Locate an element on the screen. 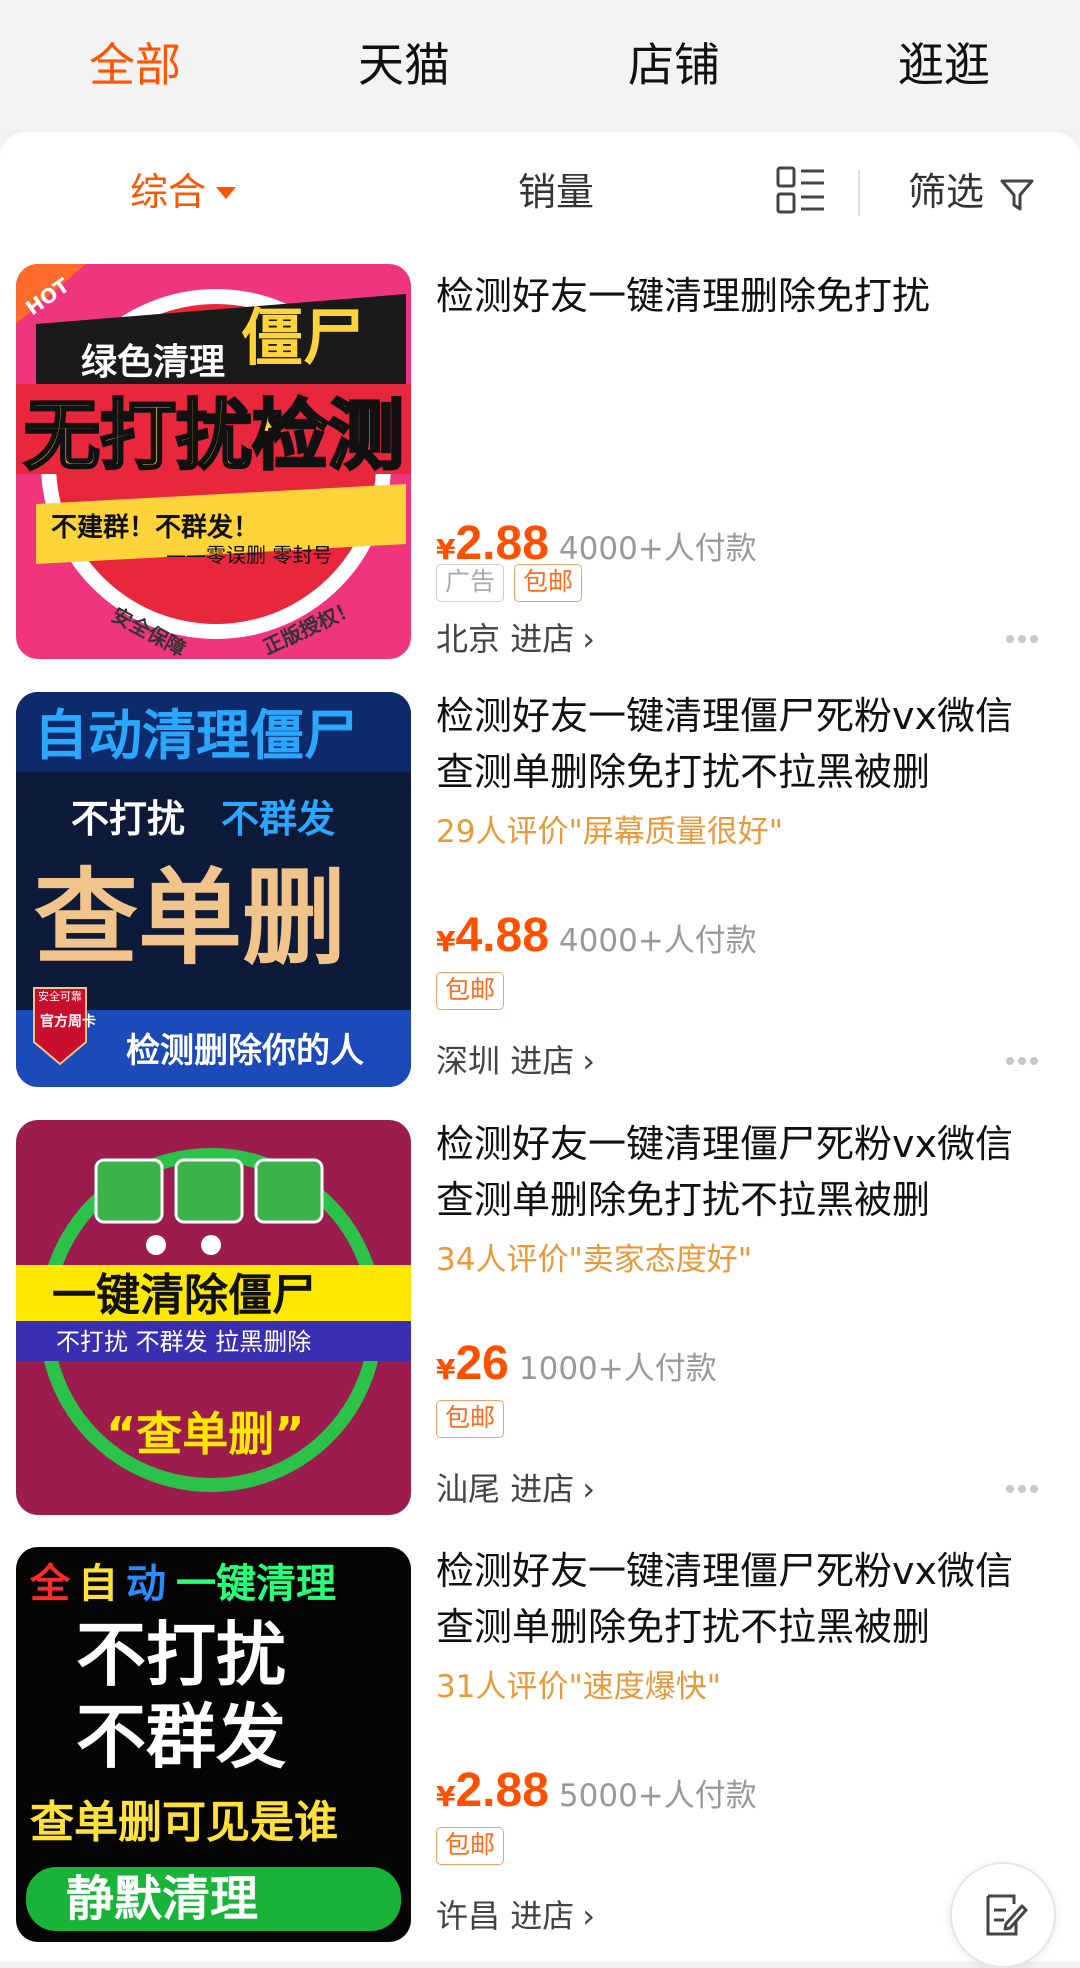  review-snippet: 34人评价"卖家态度好" is located at coordinates (594, 1260).